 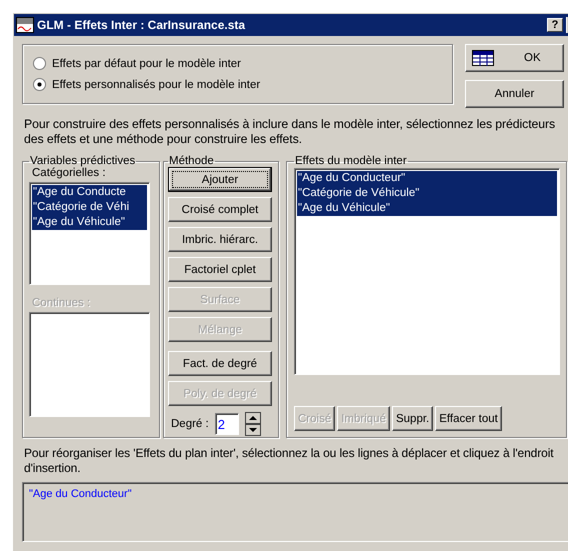 I want to click on instructions-text: des effets et une méthode pour construire les effets., so click(x=163, y=139).